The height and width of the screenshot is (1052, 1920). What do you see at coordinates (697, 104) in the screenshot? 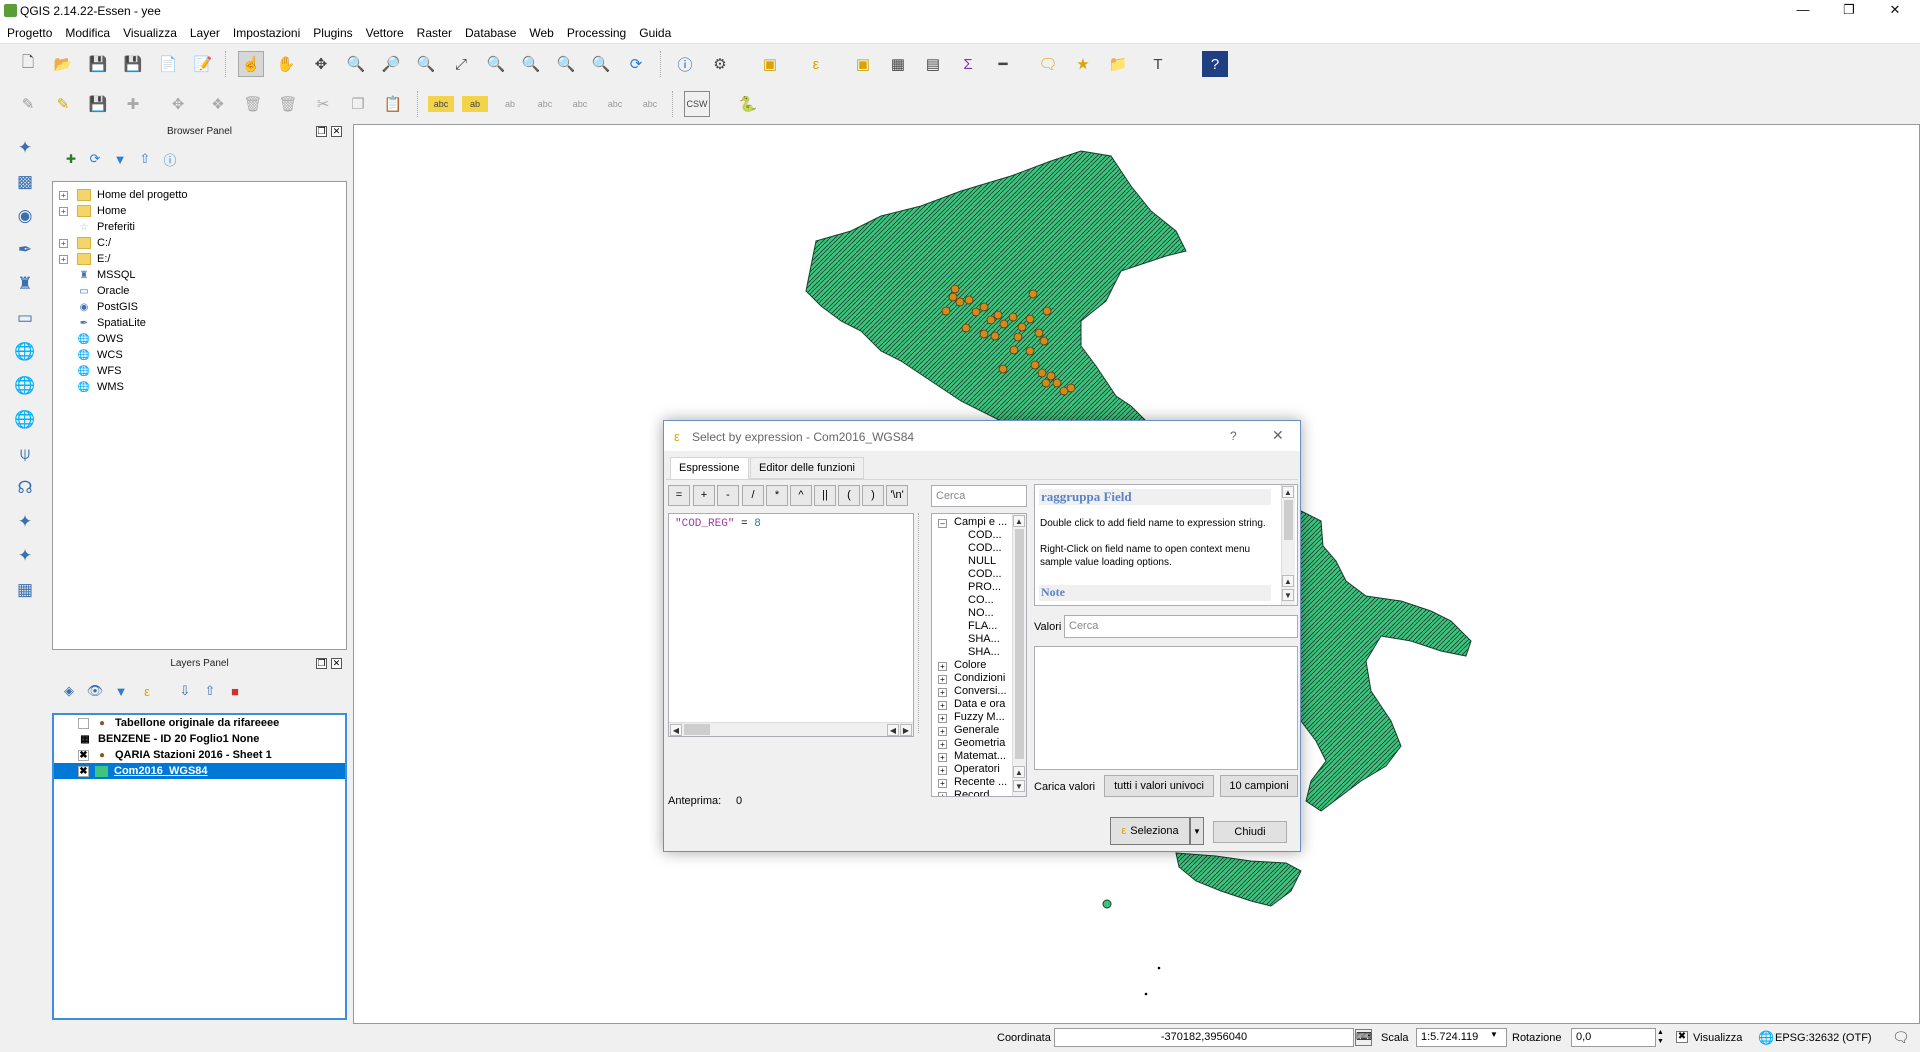
I see `csw-icon: CSW` at bounding box center [697, 104].